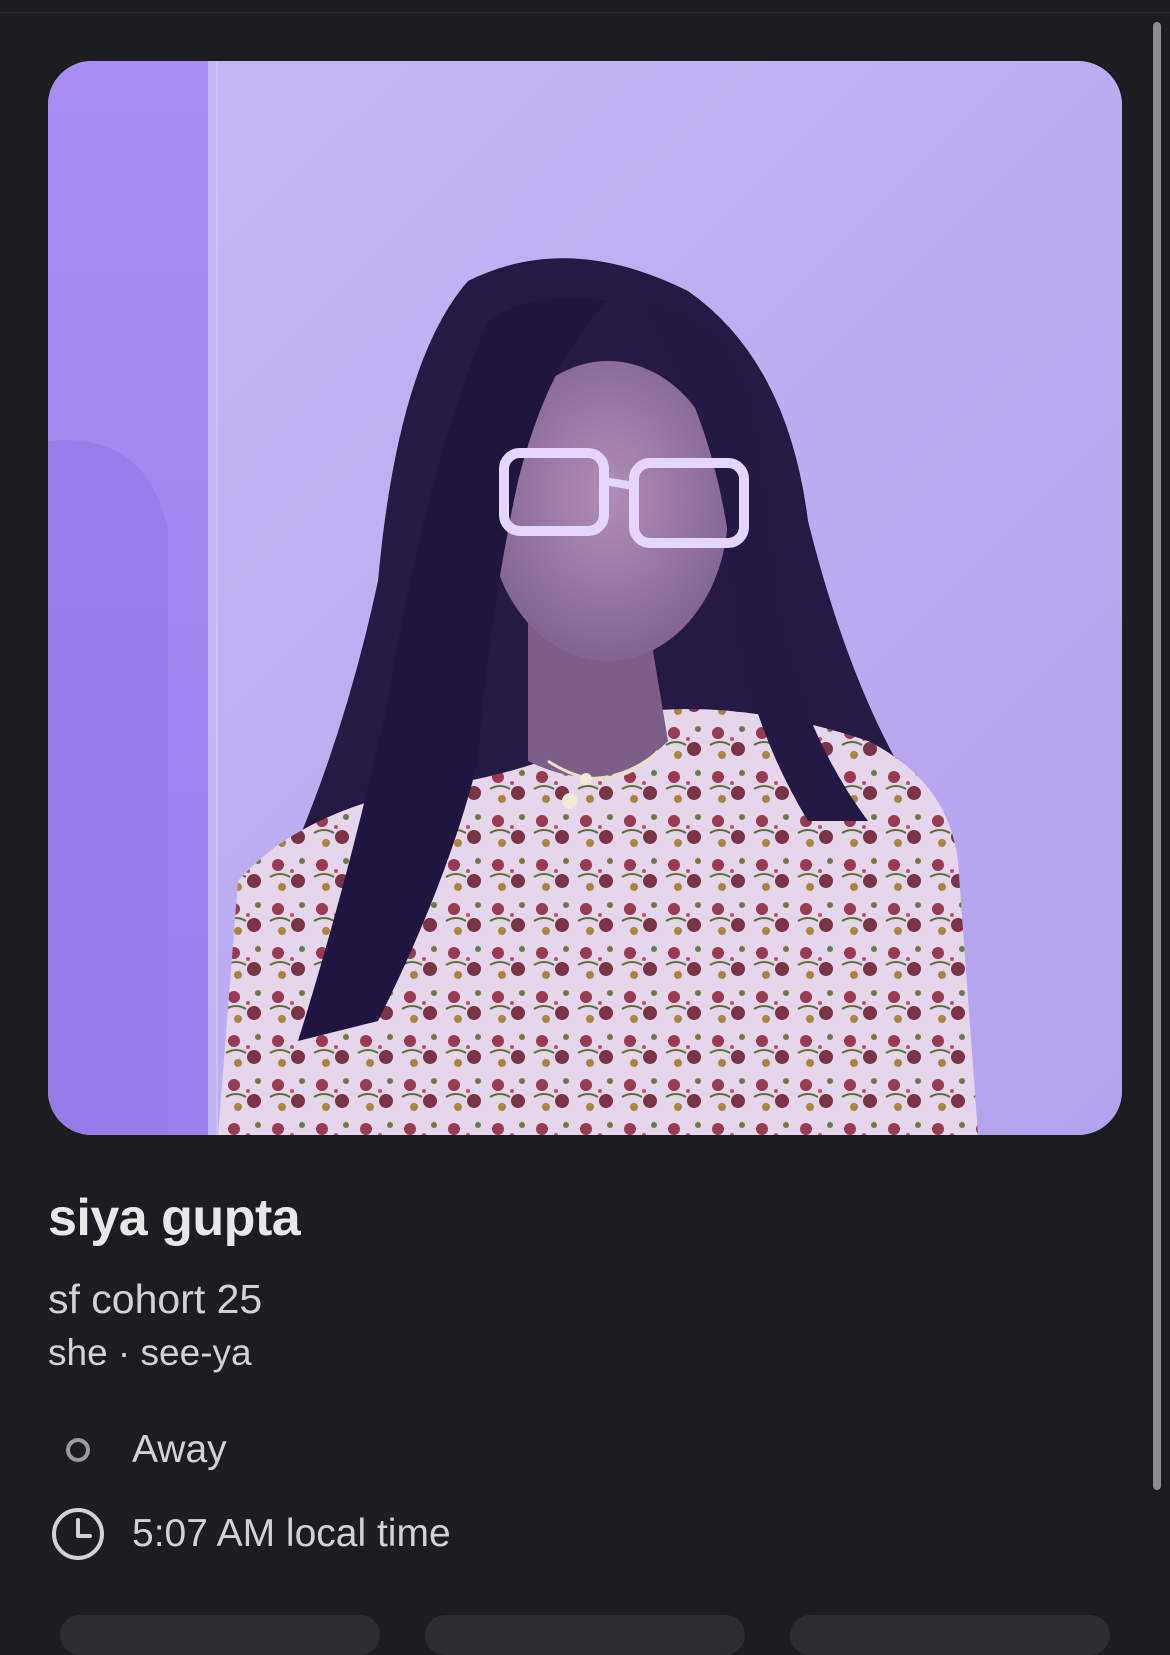  What do you see at coordinates (1157, 756) in the screenshot?
I see `scrollbar-thumb` at bounding box center [1157, 756].